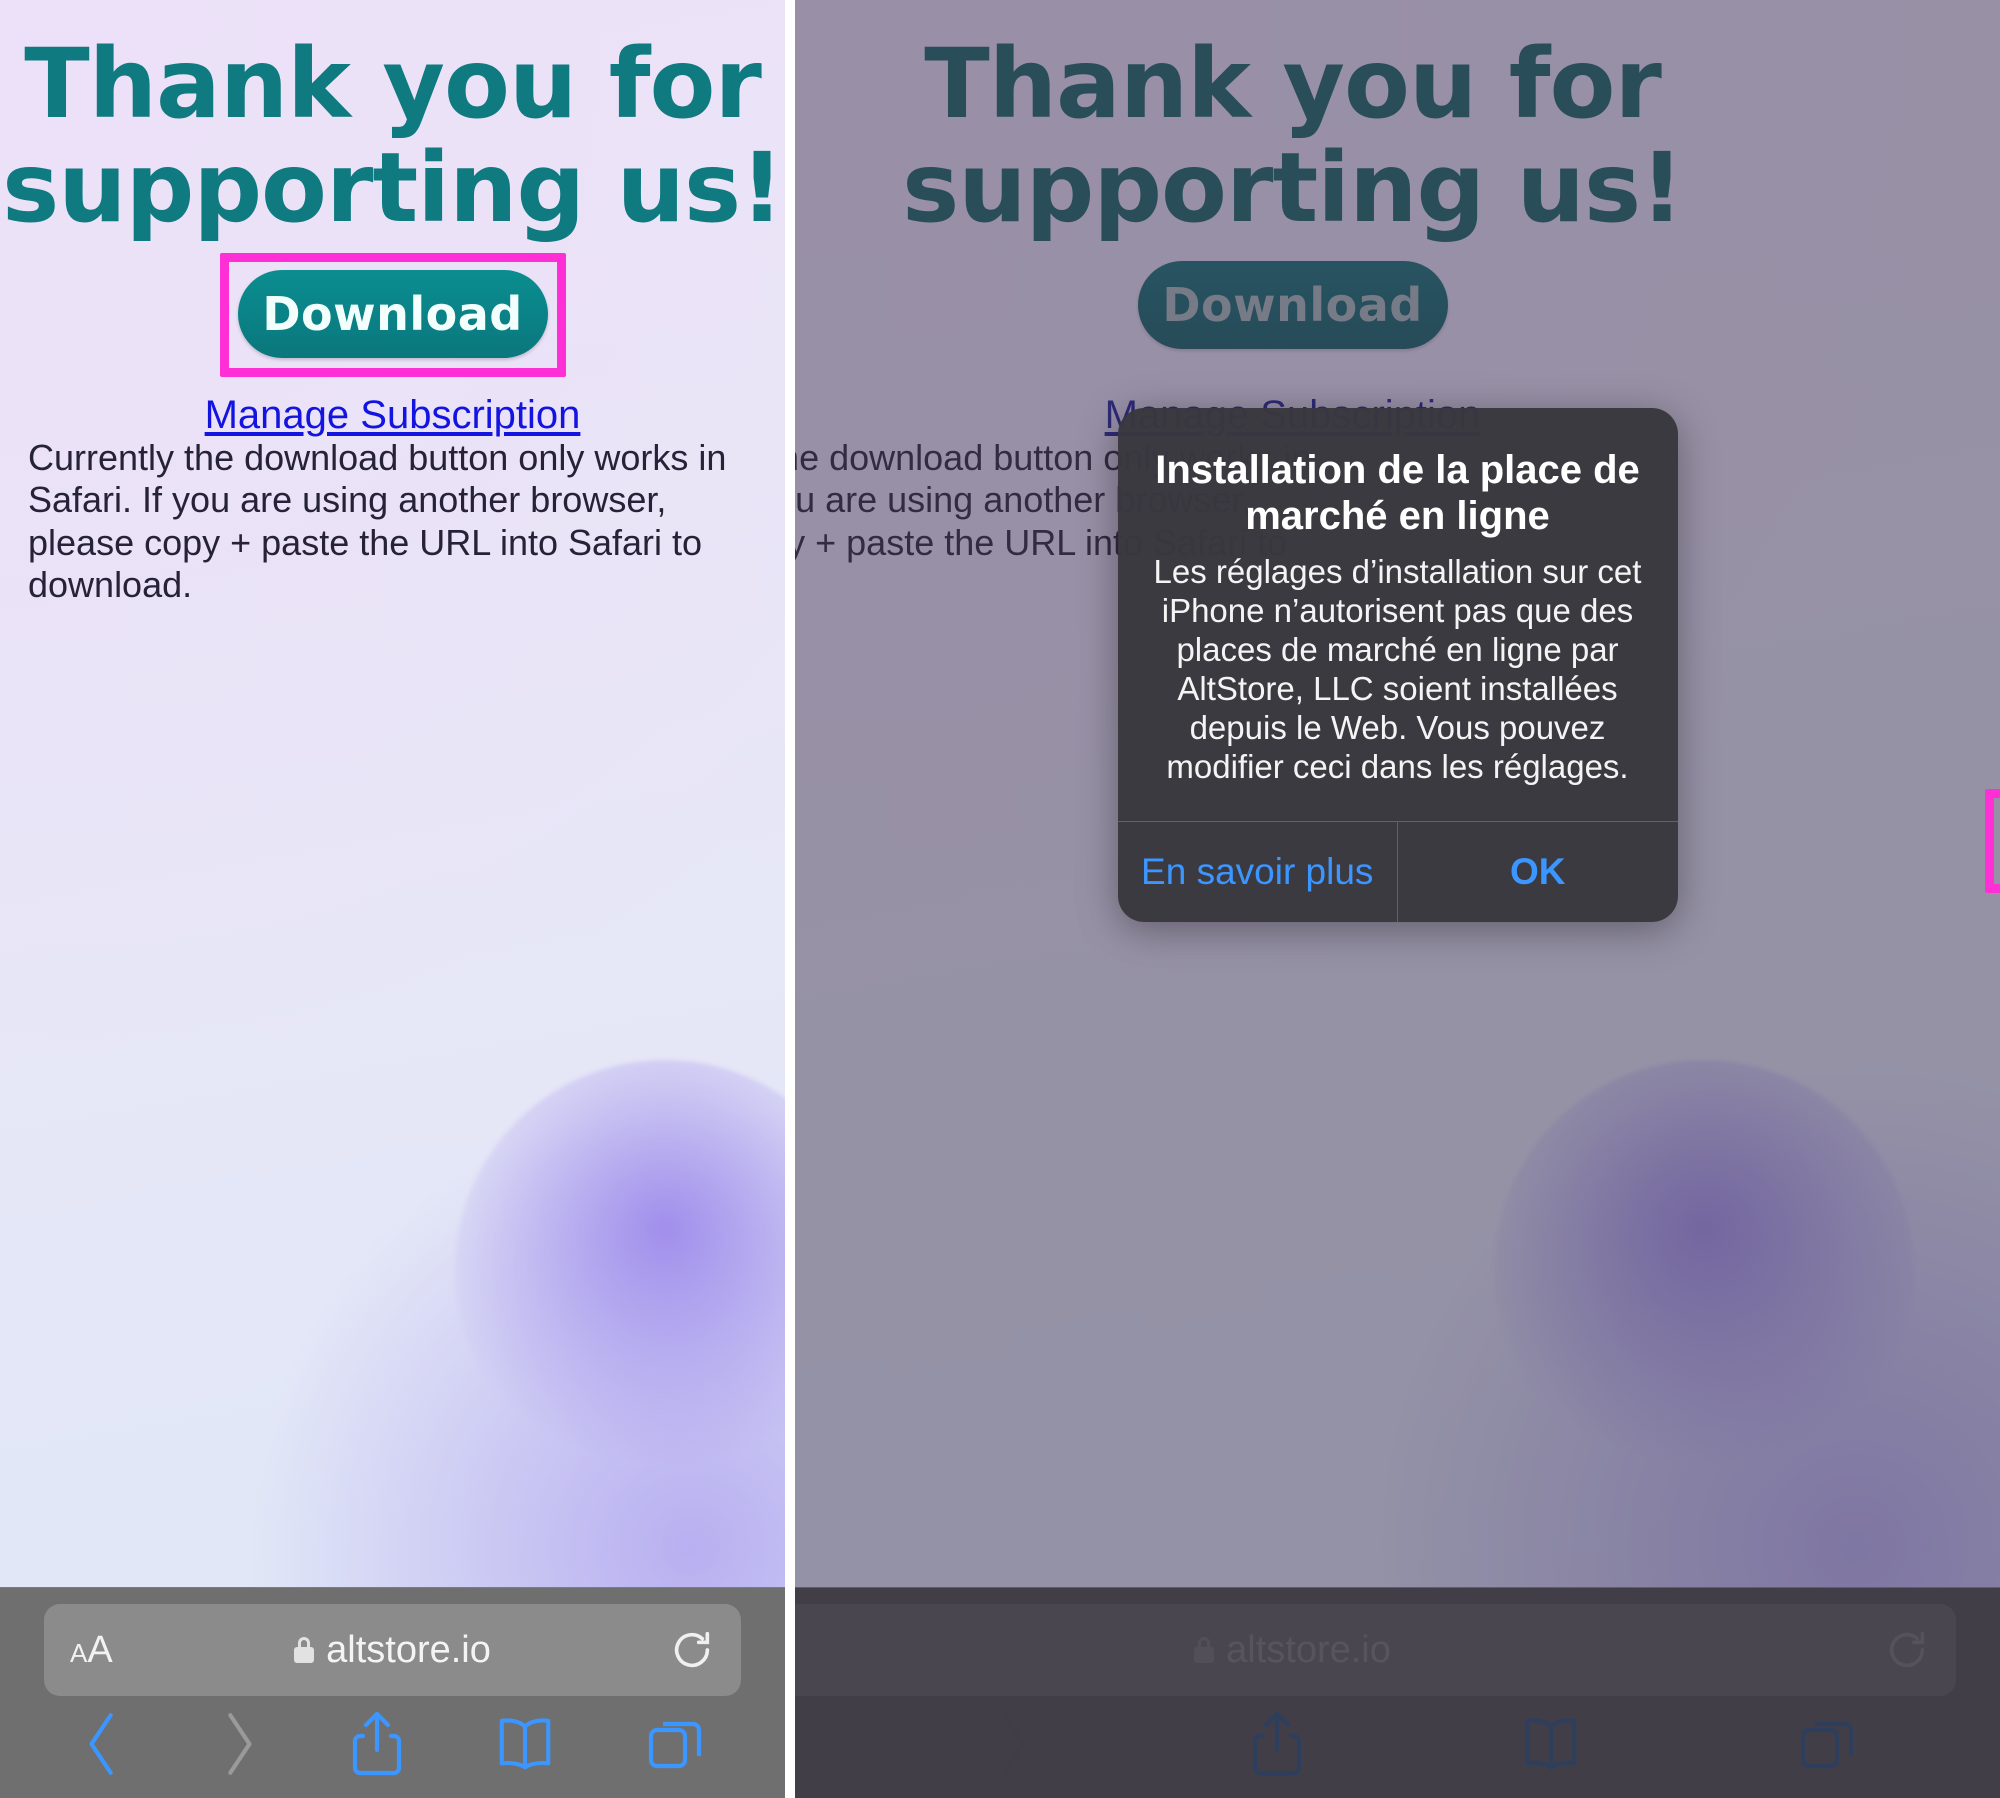 The height and width of the screenshot is (1798, 2000). I want to click on headline-line-1-right: Thank you for, so click(1293, 84).